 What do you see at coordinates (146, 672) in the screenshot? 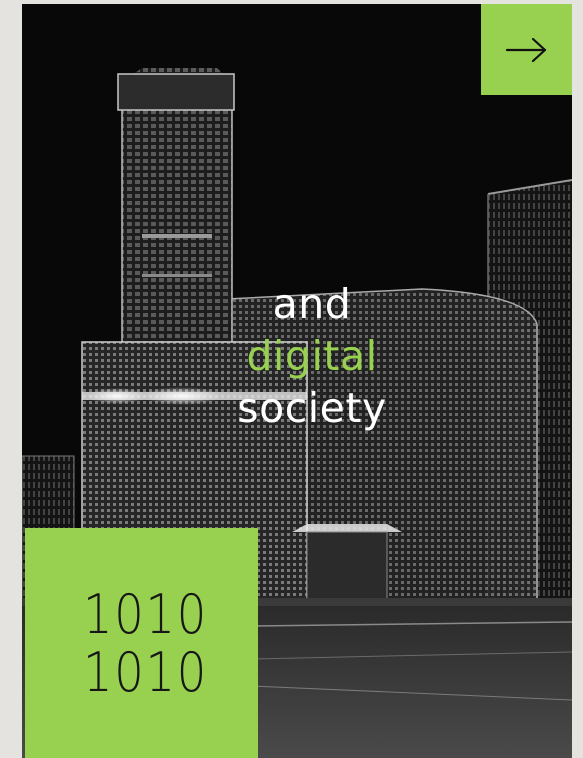
I see `binary-line-2: 1010` at bounding box center [146, 672].